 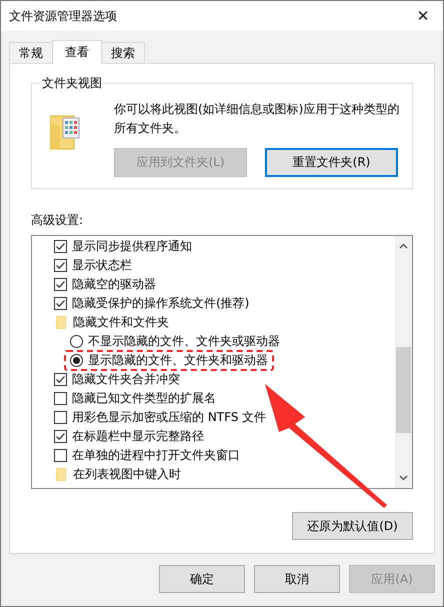 I want to click on scroll-down-icon, so click(x=403, y=478).